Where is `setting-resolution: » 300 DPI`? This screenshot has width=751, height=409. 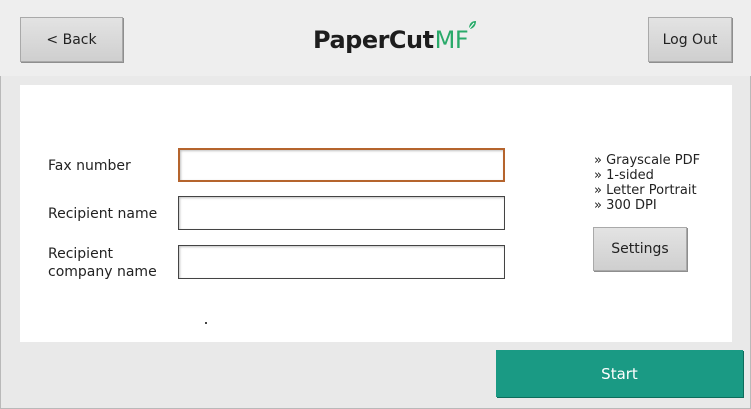 setting-resolution: » 300 DPI is located at coordinates (625, 205).